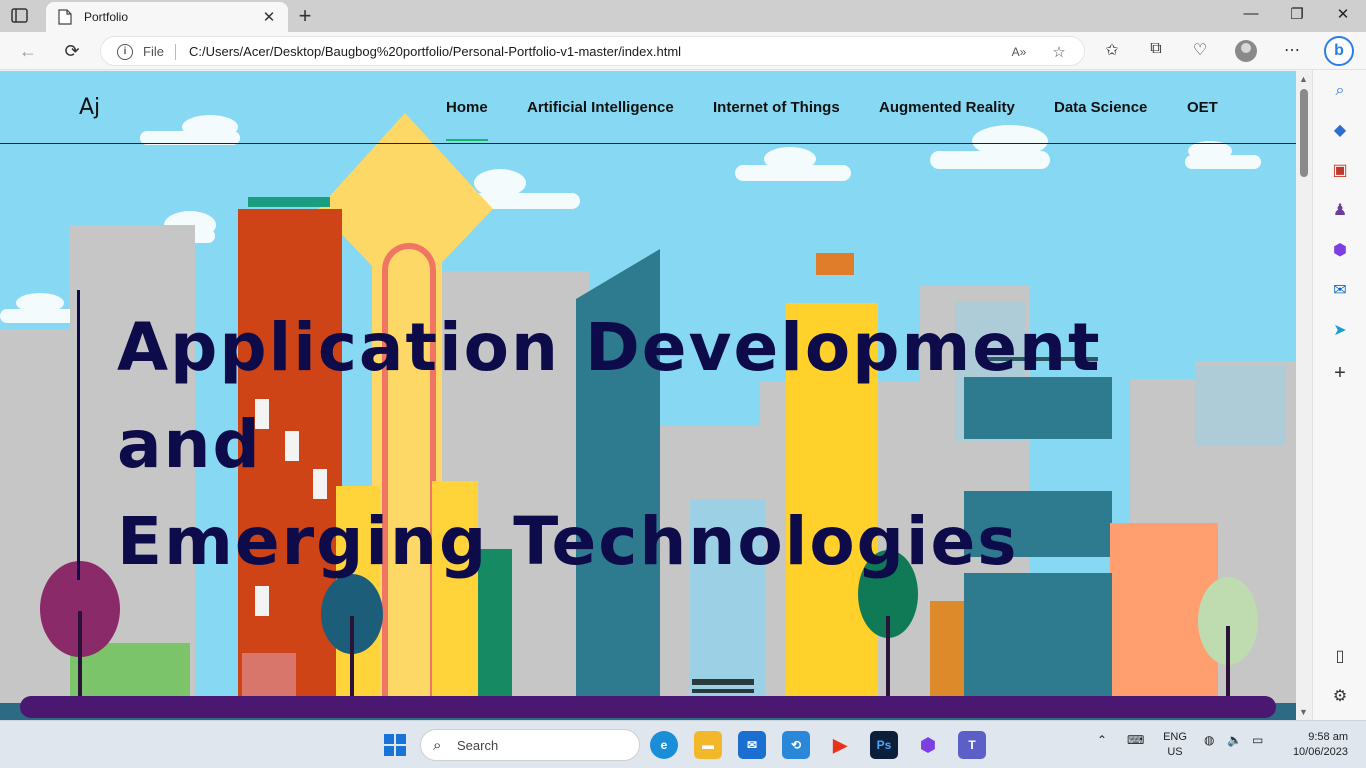 Image resolution: width=1366 pixels, height=768 pixels. I want to click on games-icon: ♟, so click(1340, 211).